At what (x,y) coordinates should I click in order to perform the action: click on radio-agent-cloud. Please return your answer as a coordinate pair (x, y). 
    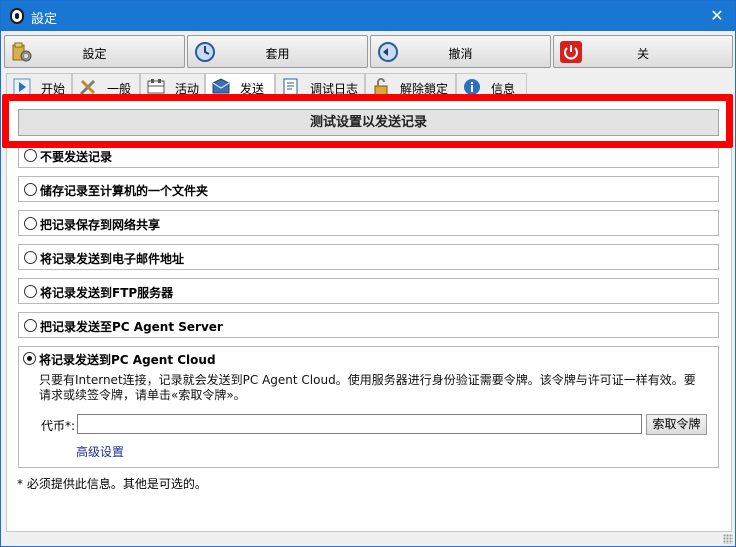
    Looking at the image, I should click on (29, 358).